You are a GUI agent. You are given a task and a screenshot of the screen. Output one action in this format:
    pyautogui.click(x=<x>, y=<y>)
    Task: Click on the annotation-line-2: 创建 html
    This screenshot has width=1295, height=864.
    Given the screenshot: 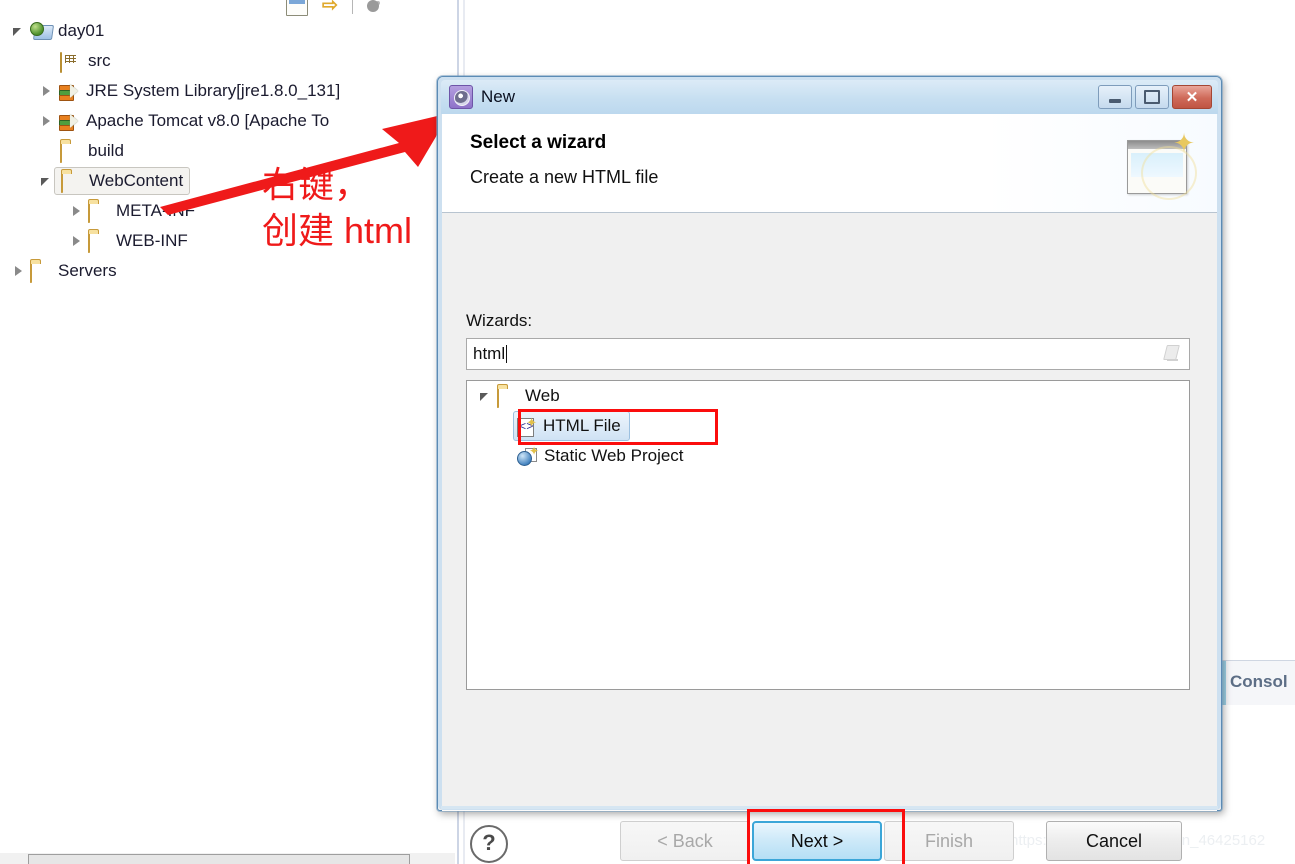 What is the action you would take?
    pyautogui.click(x=337, y=230)
    